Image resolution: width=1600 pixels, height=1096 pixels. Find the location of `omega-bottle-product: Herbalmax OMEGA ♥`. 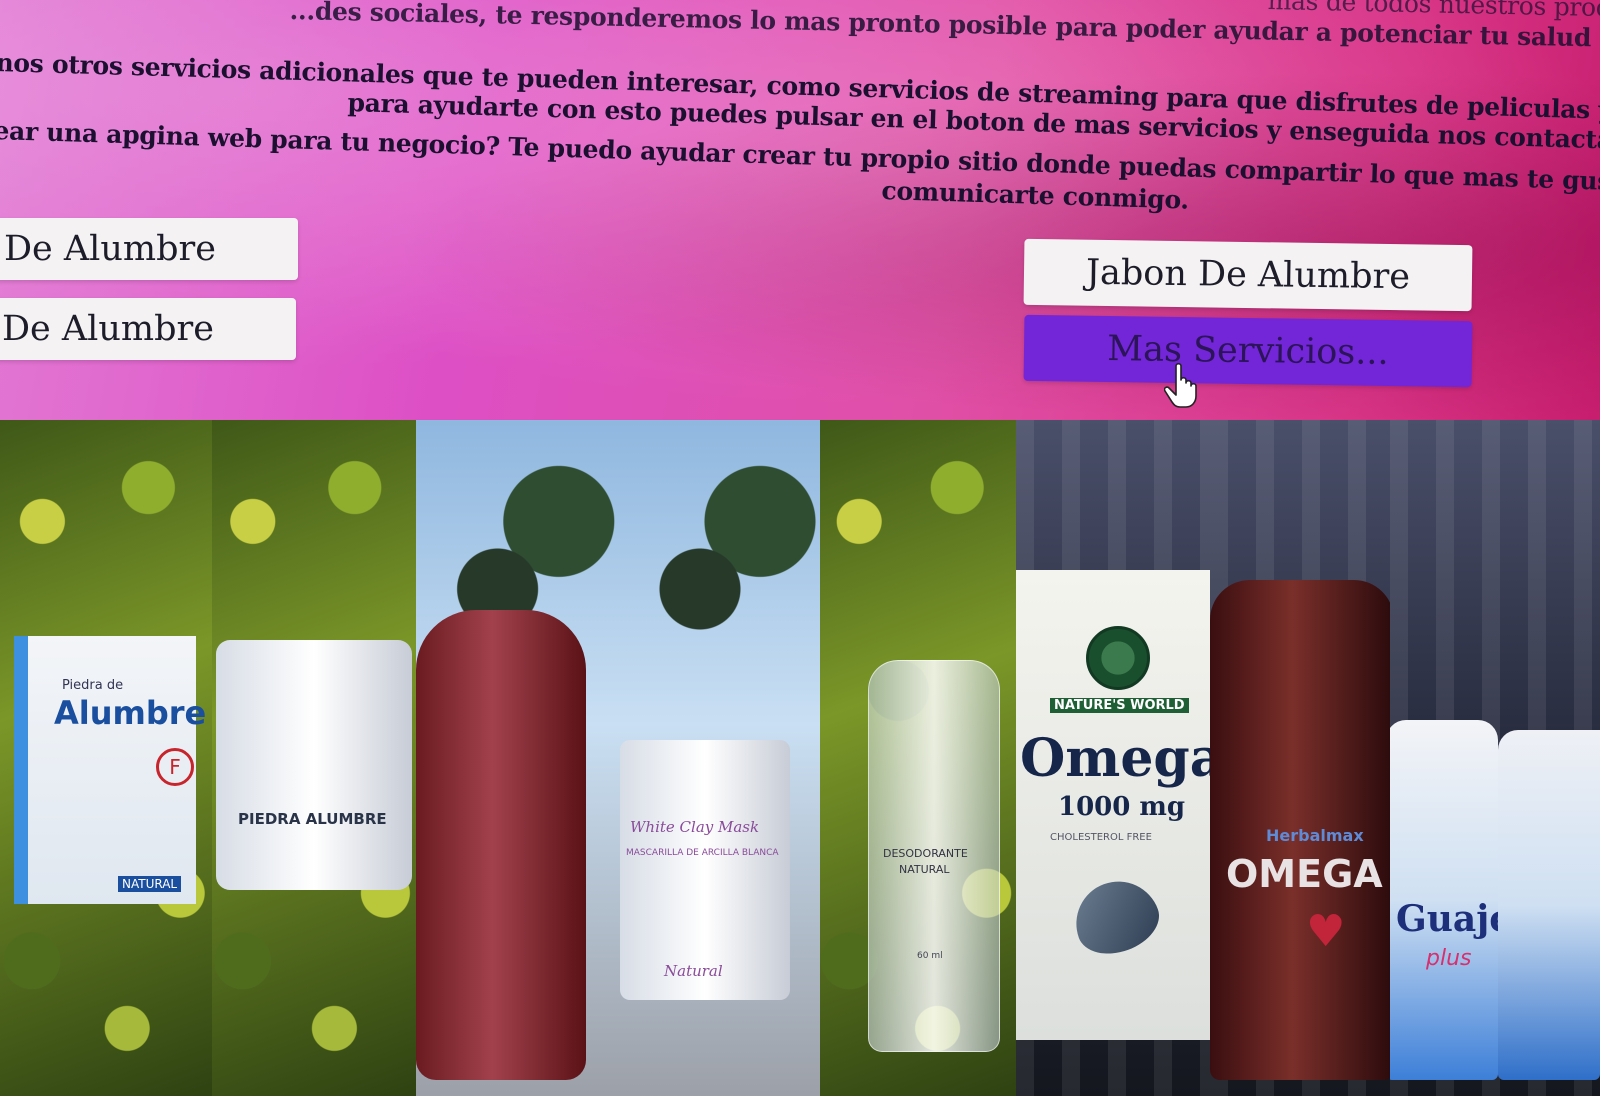

omega-bottle-product: Herbalmax OMEGA ♥ is located at coordinates (1300, 830).